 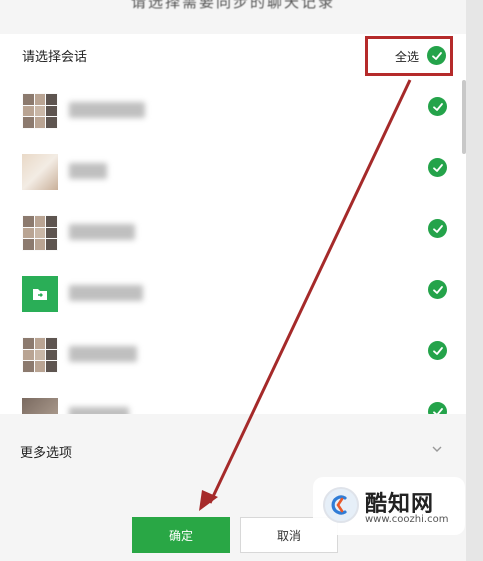 I want to click on header-label: 请选择会话, so click(x=55, y=57).